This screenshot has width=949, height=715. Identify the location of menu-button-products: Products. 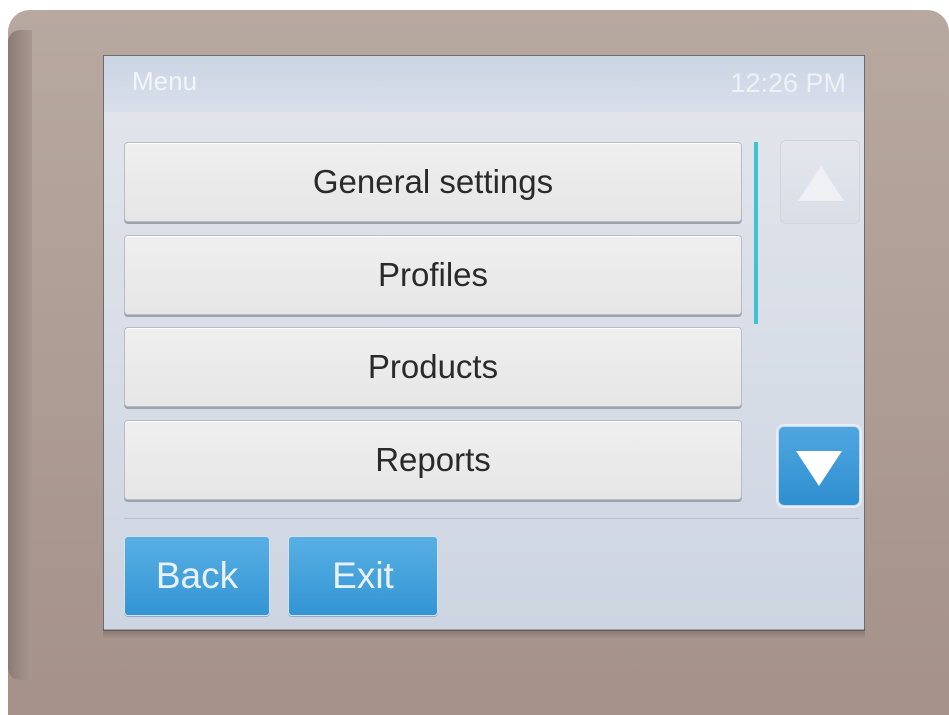
(433, 367).